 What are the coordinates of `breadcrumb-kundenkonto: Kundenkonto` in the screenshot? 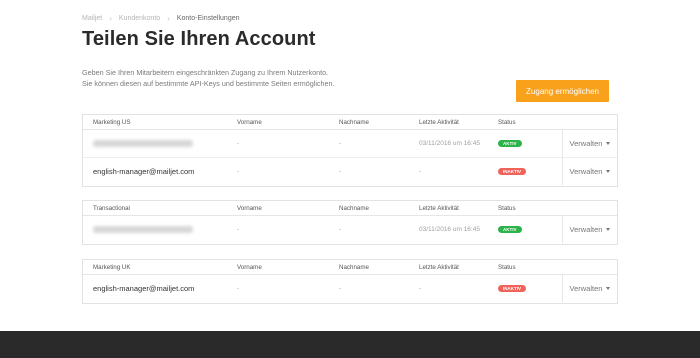 It's located at (139, 18).